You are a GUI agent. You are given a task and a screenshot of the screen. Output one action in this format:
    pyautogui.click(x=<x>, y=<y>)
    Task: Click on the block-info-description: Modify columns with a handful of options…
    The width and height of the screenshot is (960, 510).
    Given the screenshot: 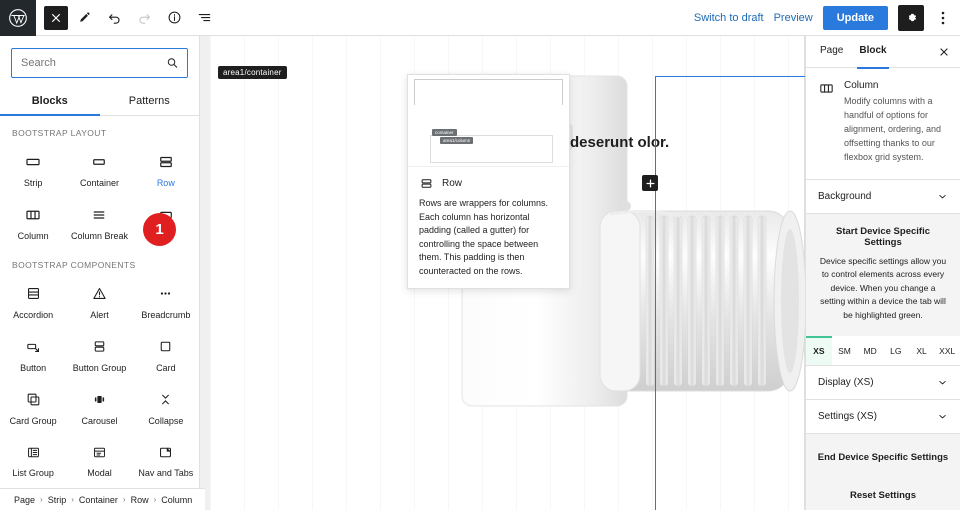 What is the action you would take?
    pyautogui.click(x=893, y=129)
    